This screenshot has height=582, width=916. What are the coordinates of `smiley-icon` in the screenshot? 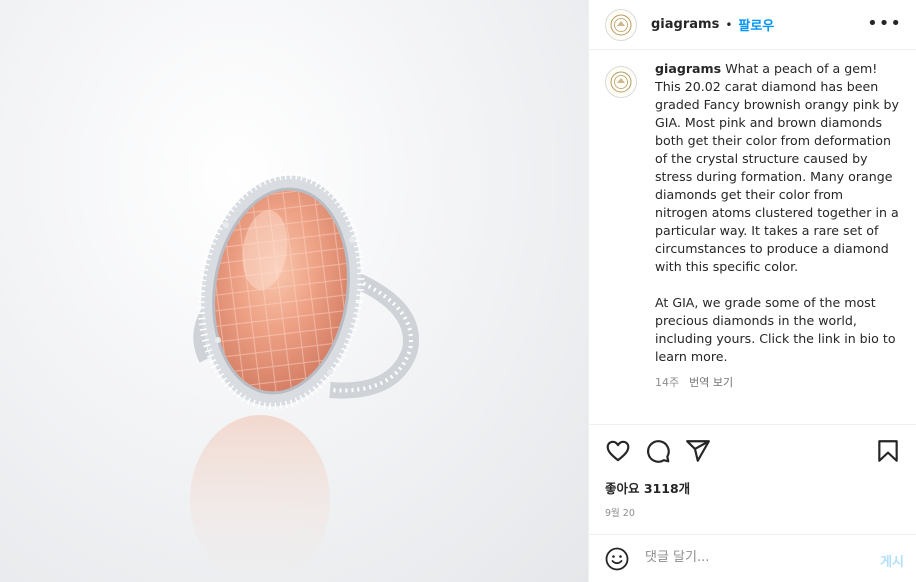 It's located at (617, 559).